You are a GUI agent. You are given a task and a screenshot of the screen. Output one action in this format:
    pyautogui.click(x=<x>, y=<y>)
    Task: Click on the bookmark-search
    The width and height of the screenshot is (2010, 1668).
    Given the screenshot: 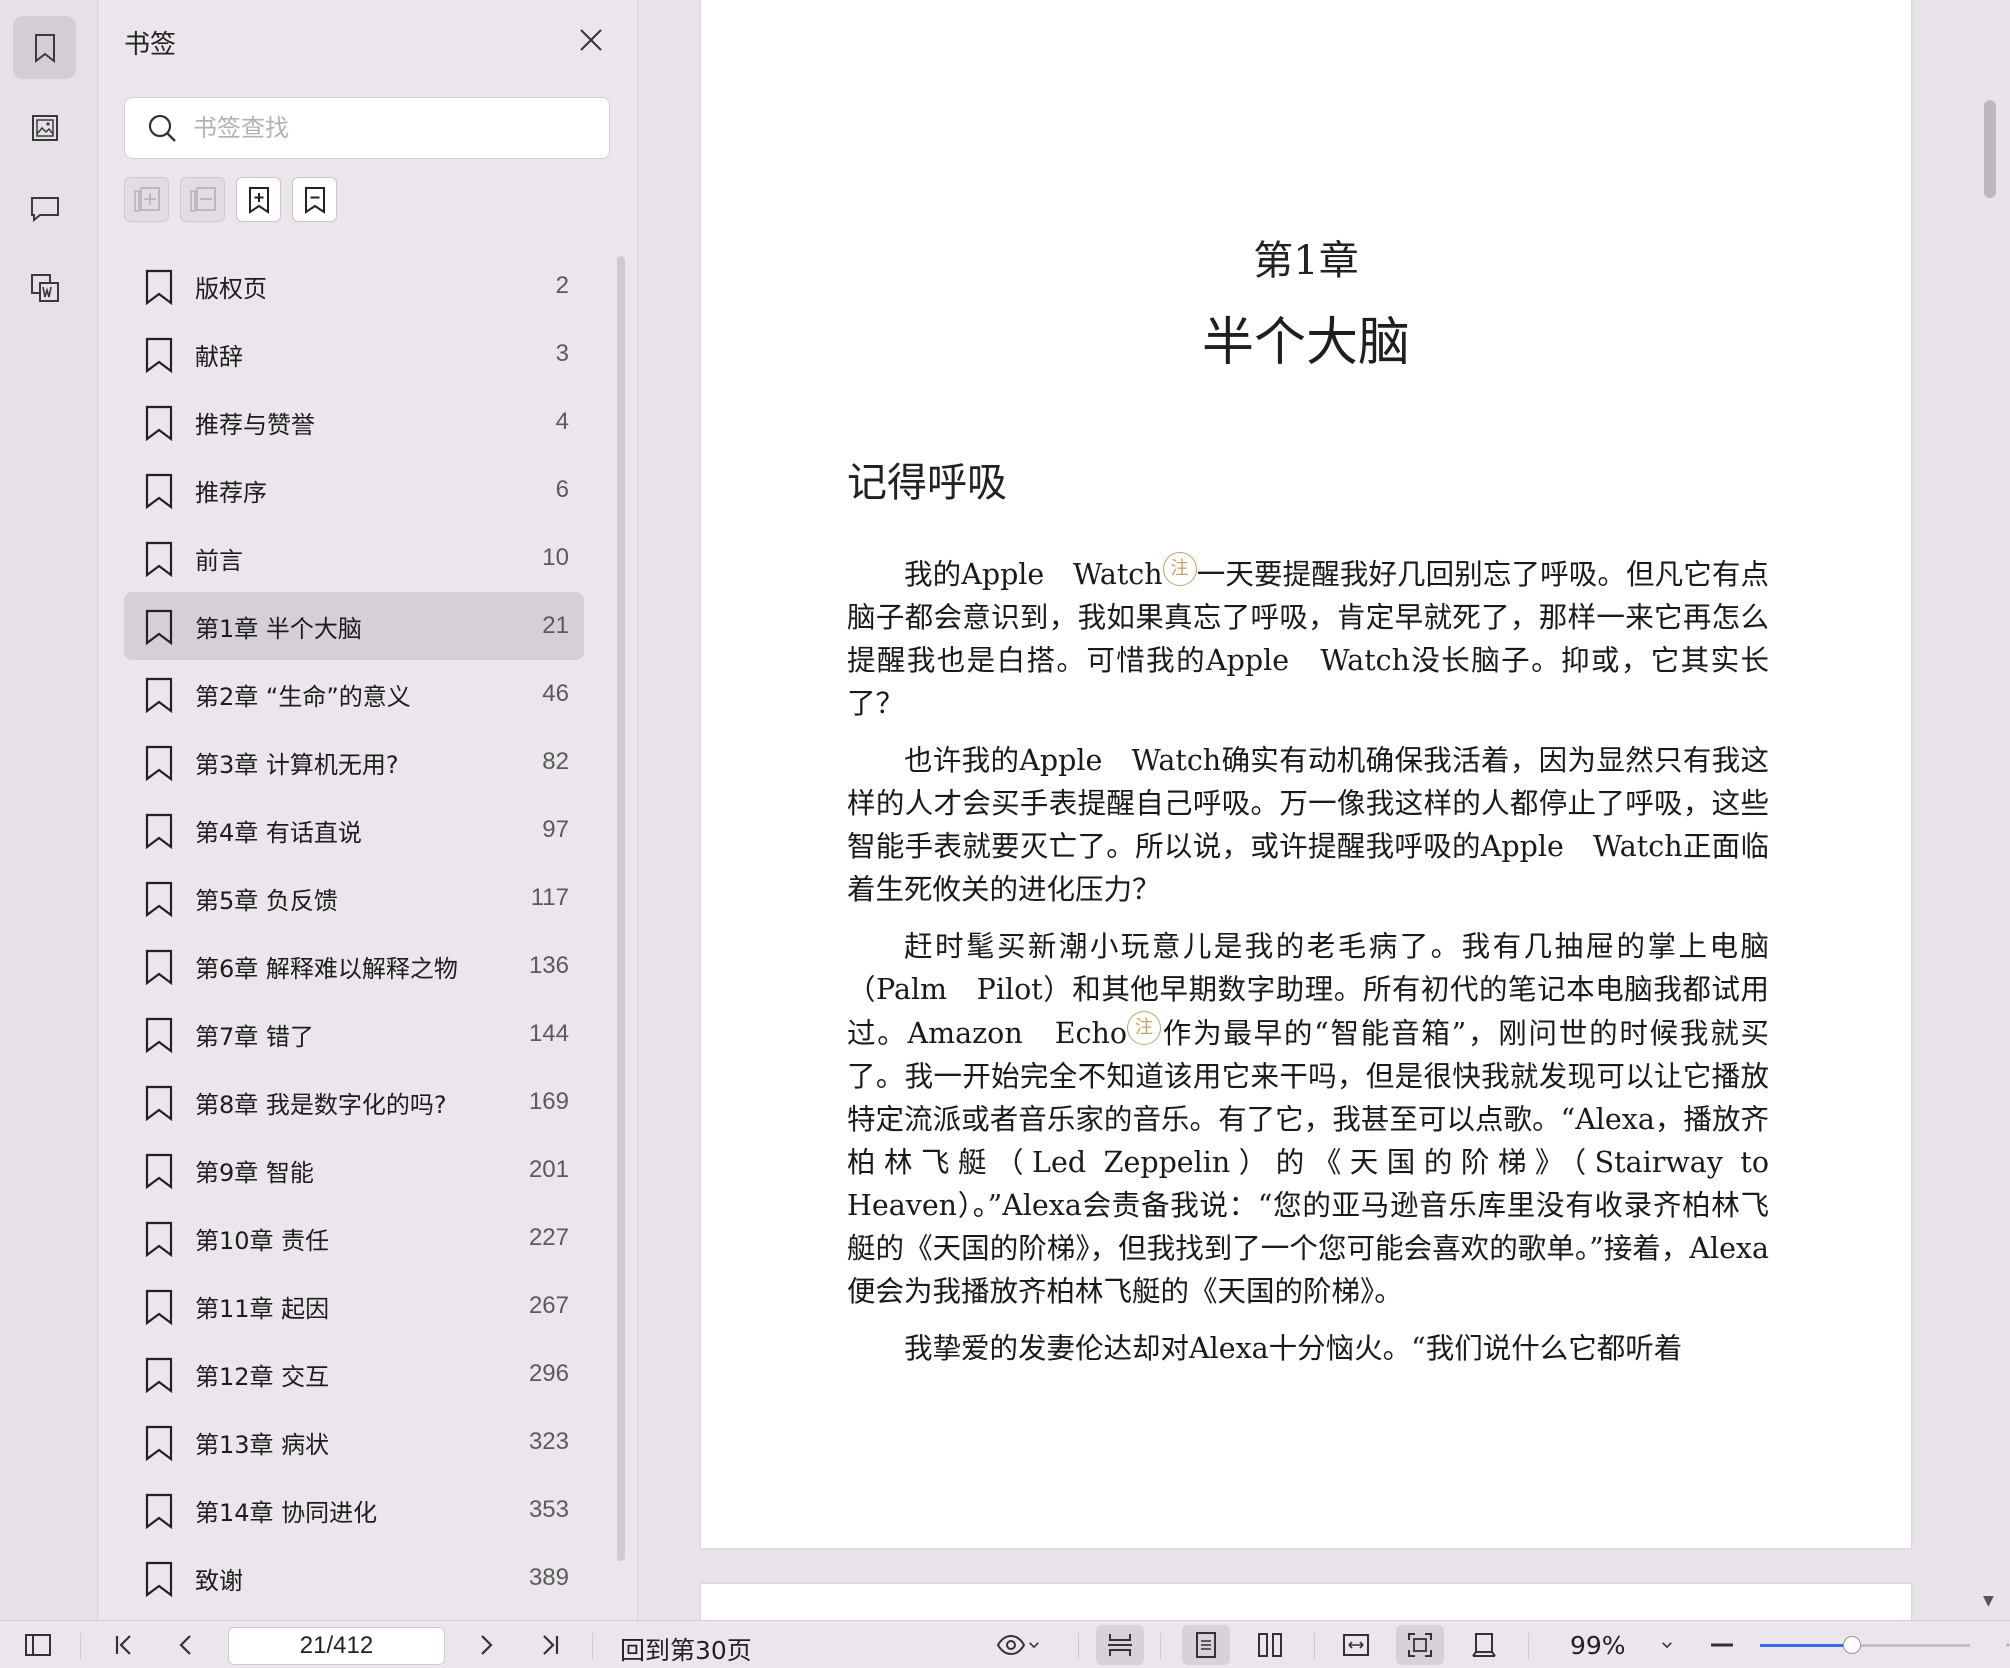 What is the action you would take?
    pyautogui.click(x=367, y=128)
    